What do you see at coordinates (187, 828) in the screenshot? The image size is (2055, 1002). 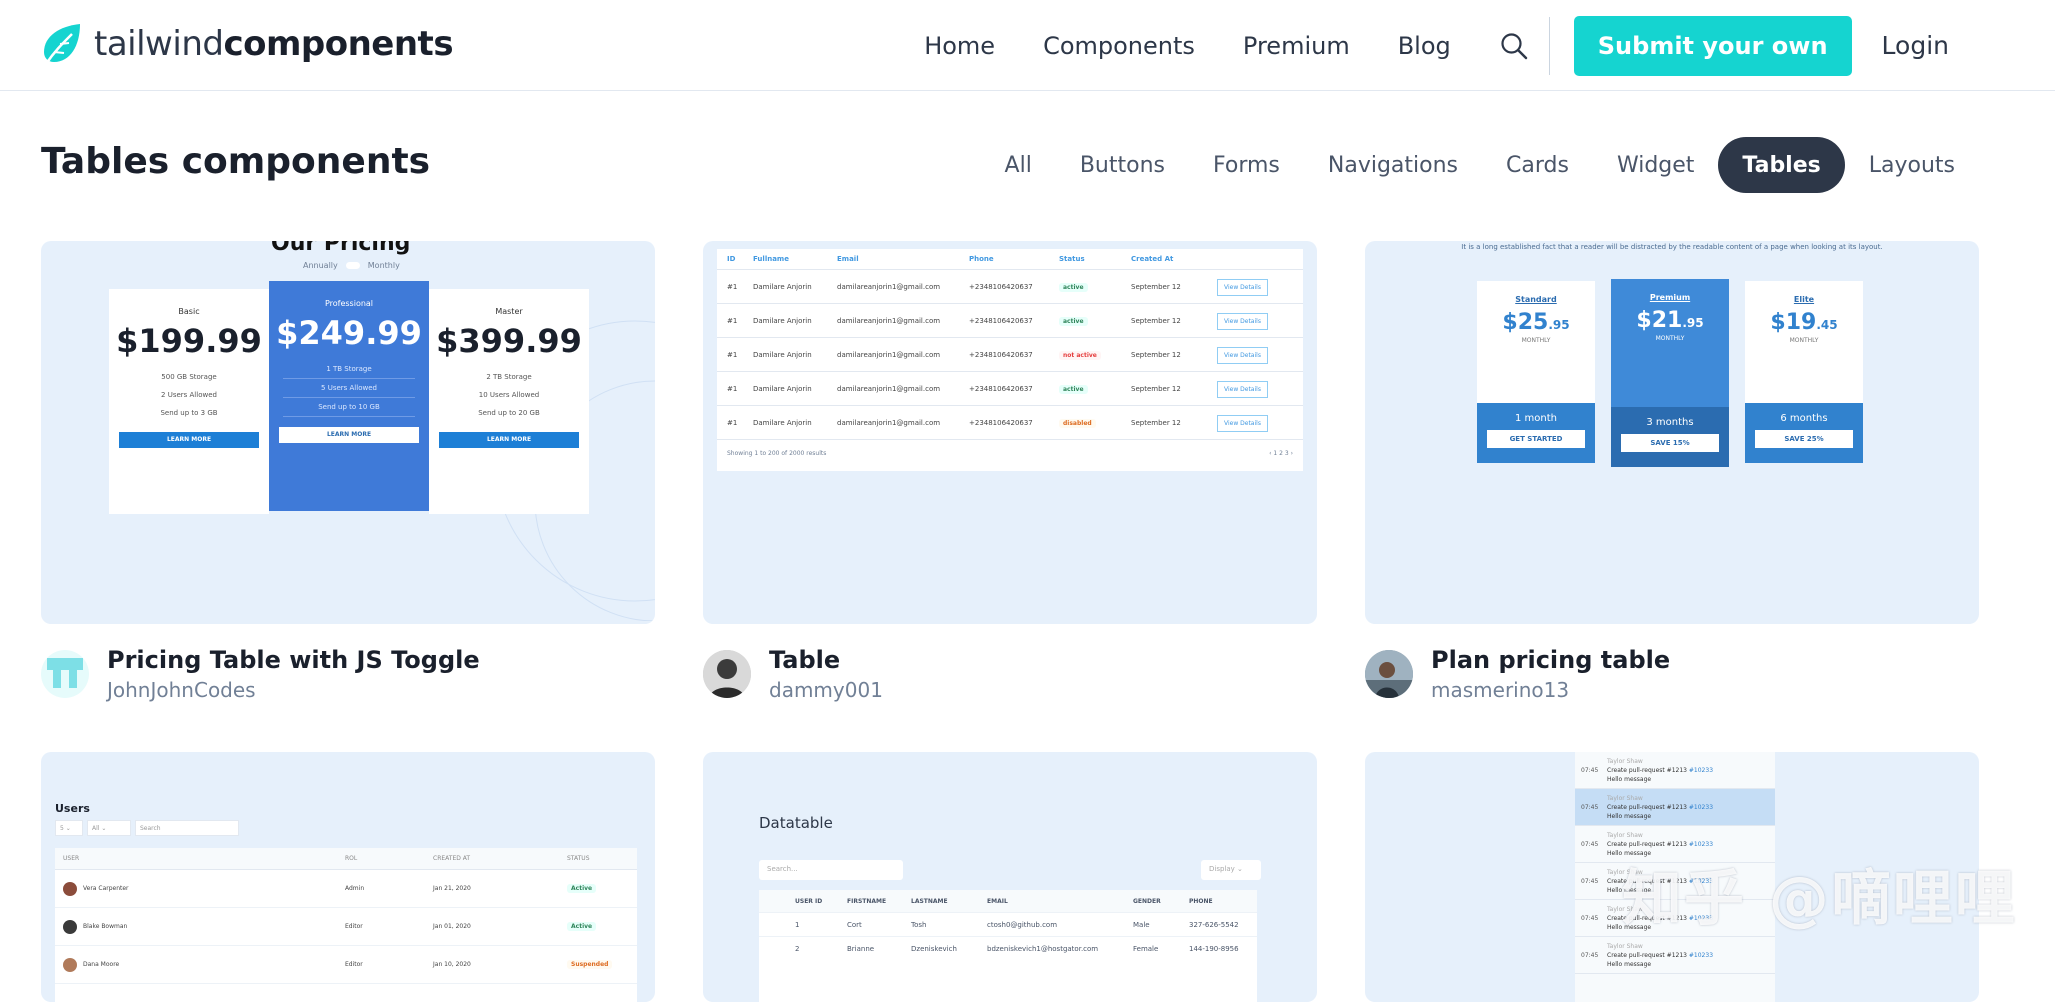 I see `users-search: Search` at bounding box center [187, 828].